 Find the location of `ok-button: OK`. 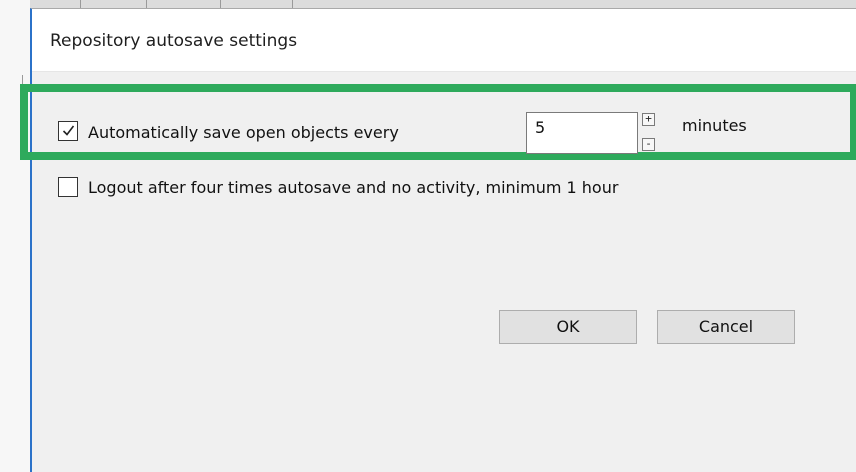

ok-button: OK is located at coordinates (568, 327).